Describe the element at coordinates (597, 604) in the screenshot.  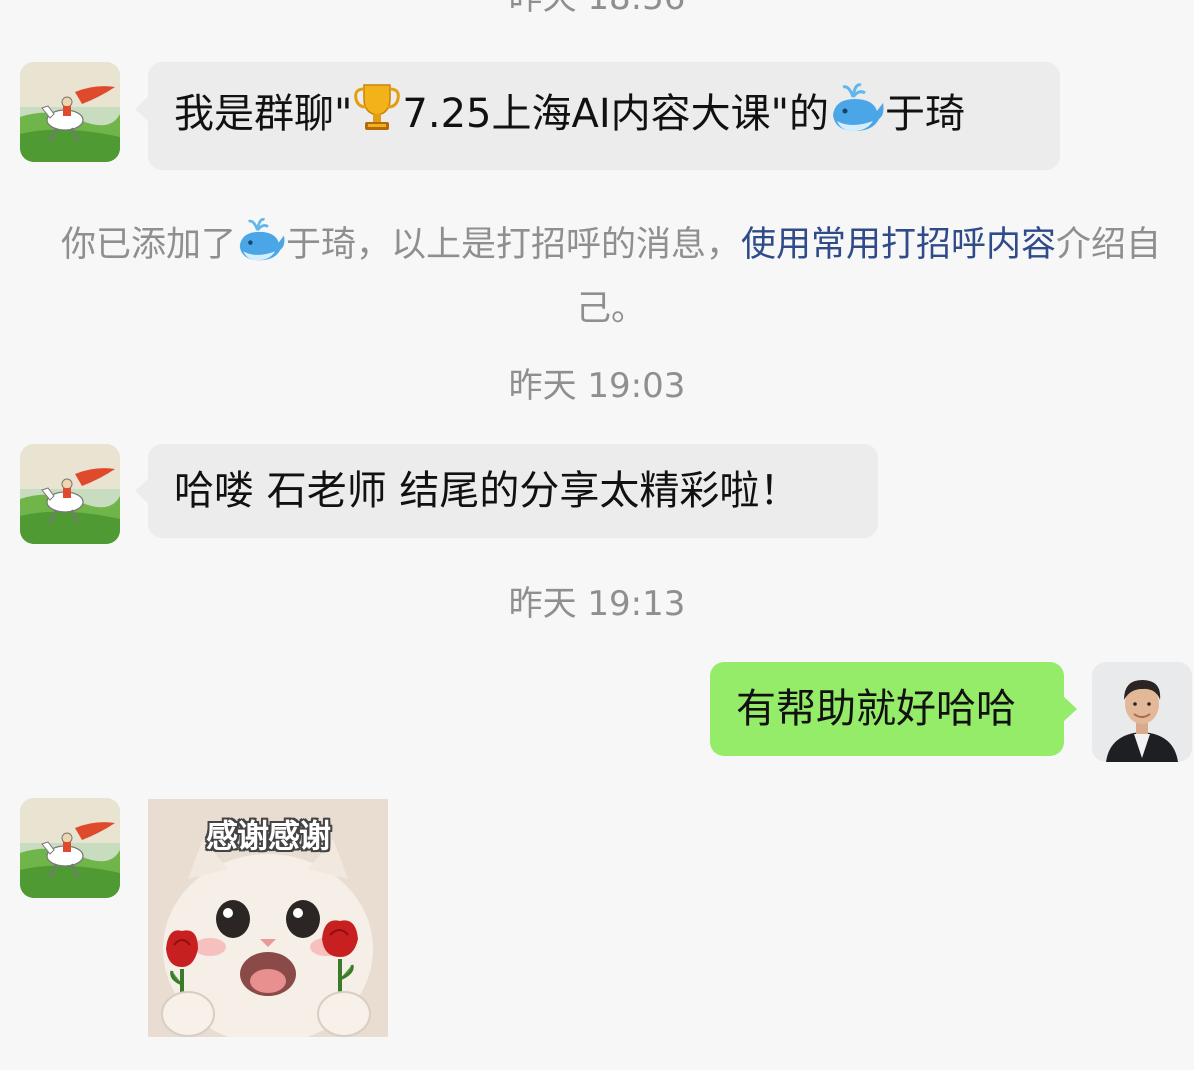
I see `timestamp: 昨天 19:13` at that location.